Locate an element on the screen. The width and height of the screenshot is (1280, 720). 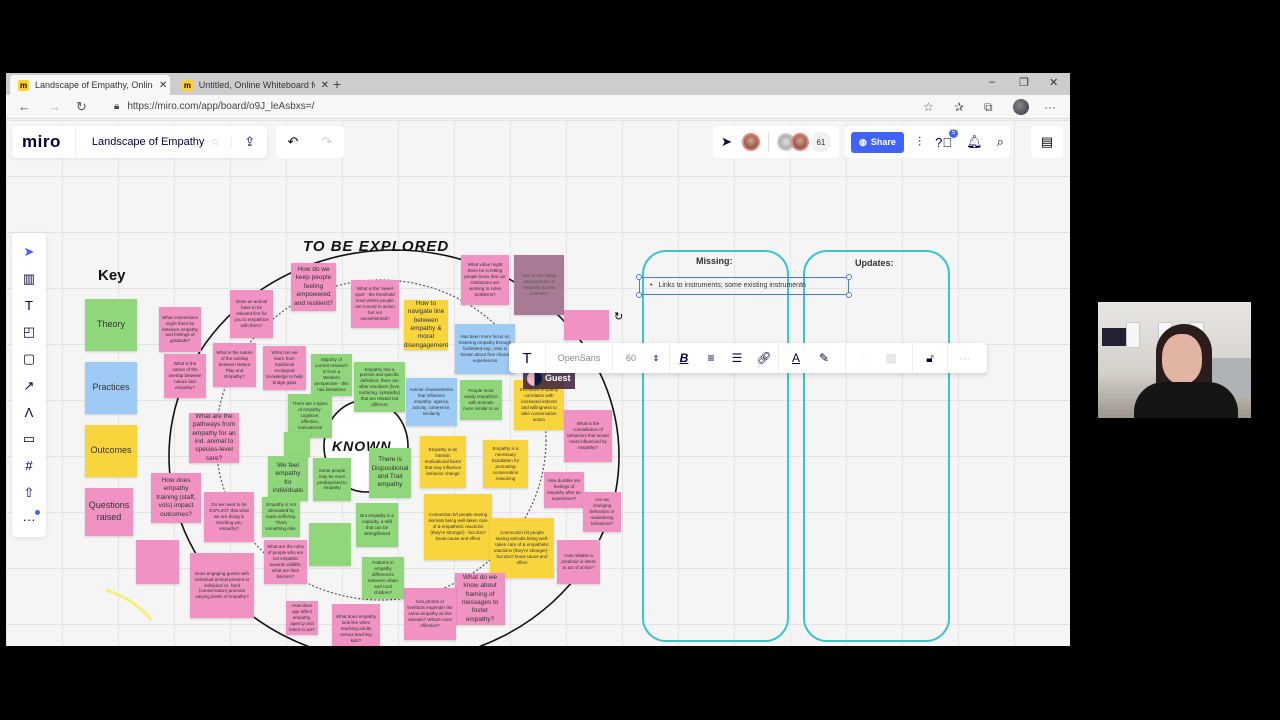
room-window is located at coordinates (1133, 335).